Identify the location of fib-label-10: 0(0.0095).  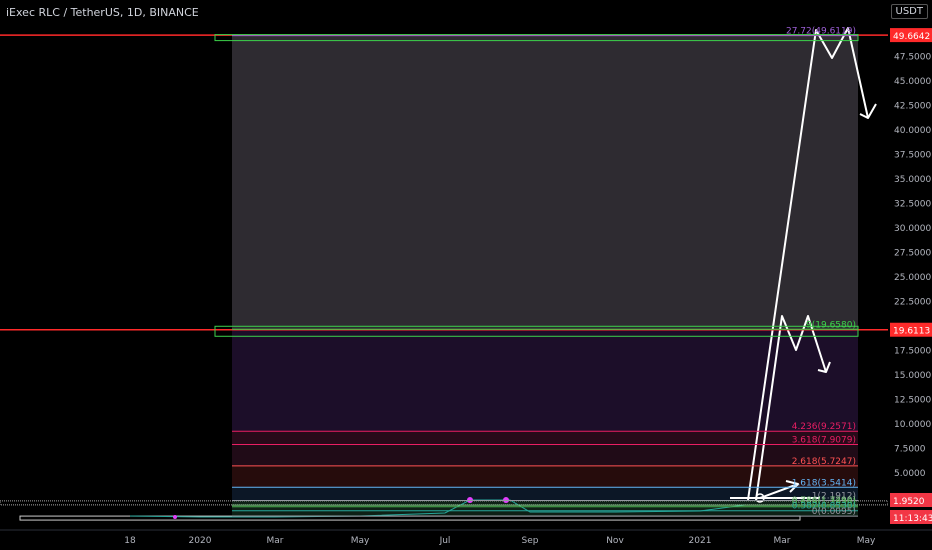
(834, 512).